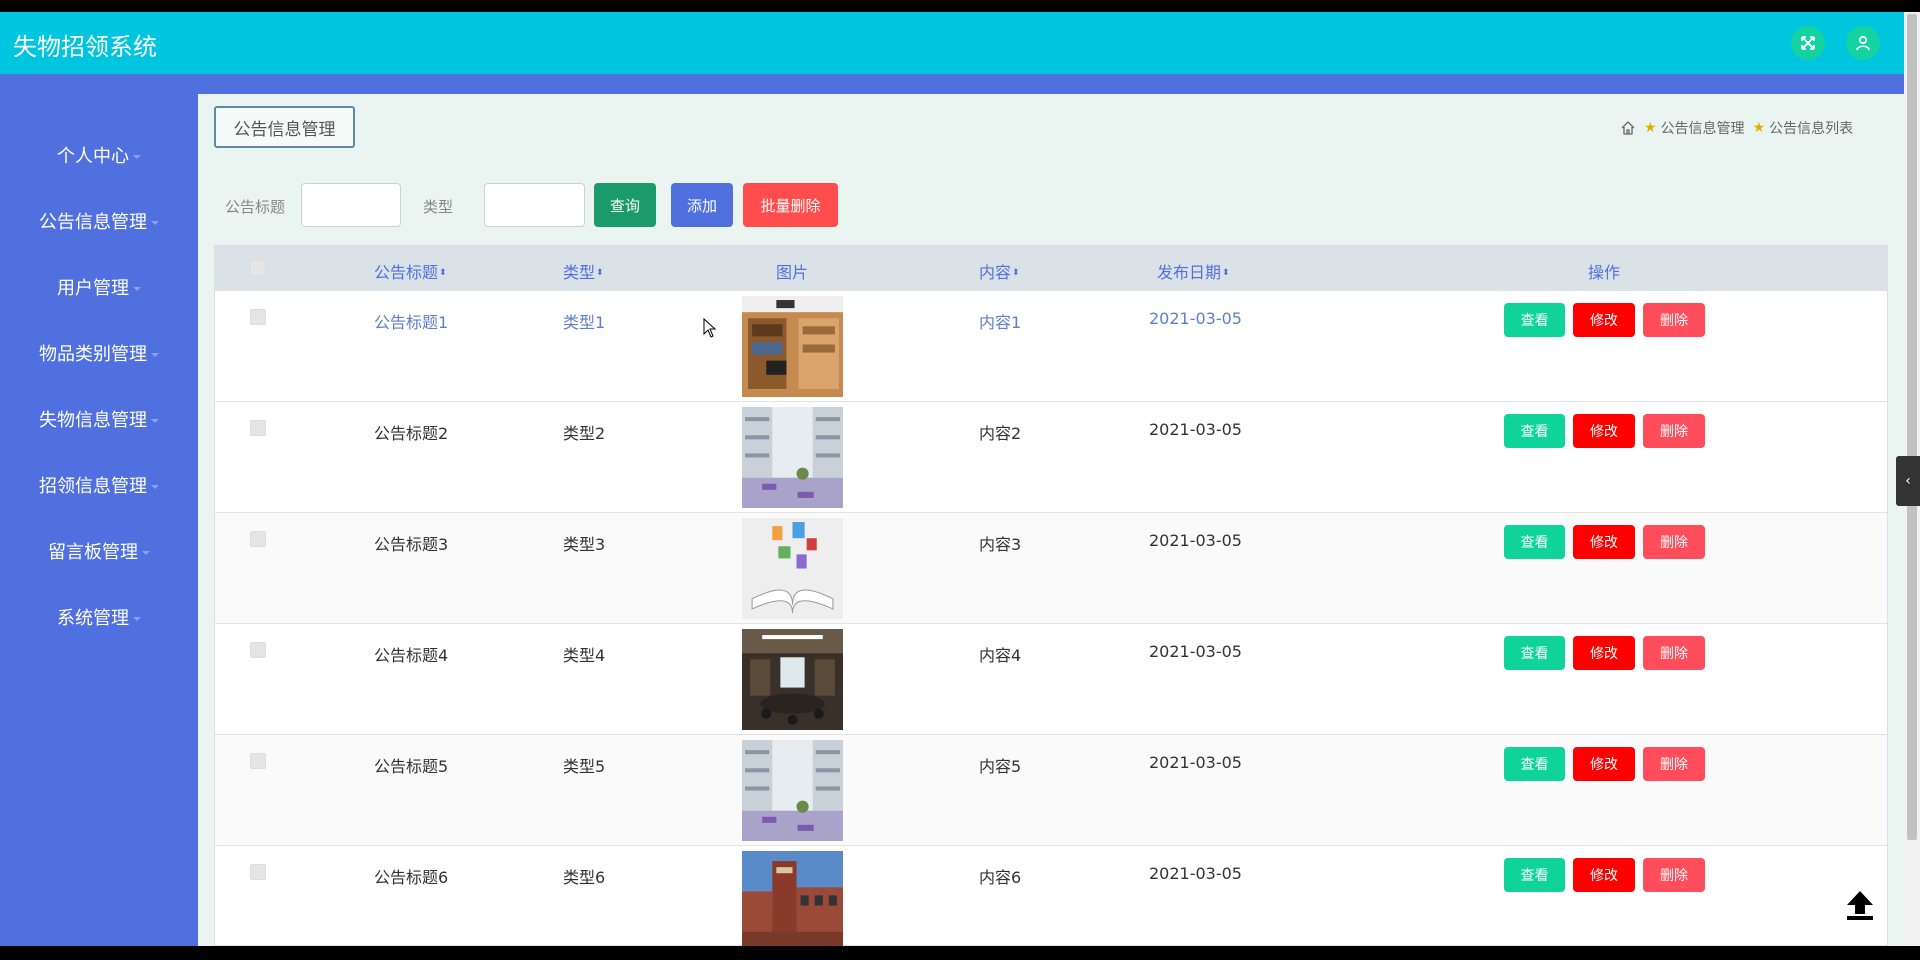 The height and width of the screenshot is (960, 1920). I want to click on column-header-actions: 操作, so click(1604, 272).